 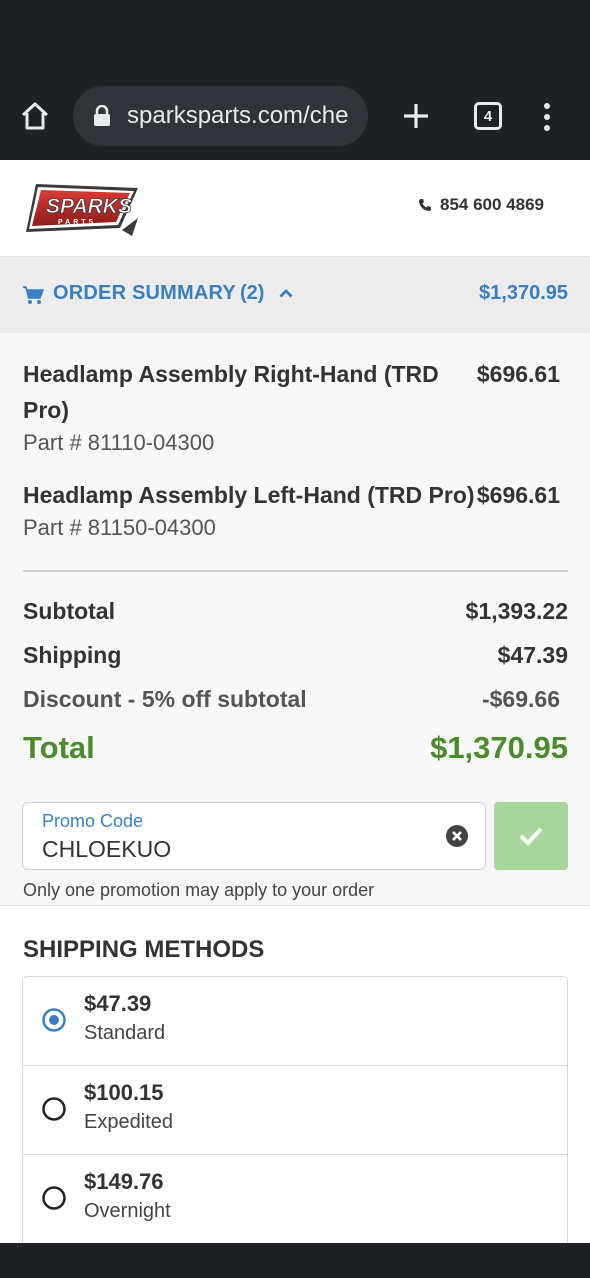 I want to click on option-name: Expedited, so click(x=128, y=1122).